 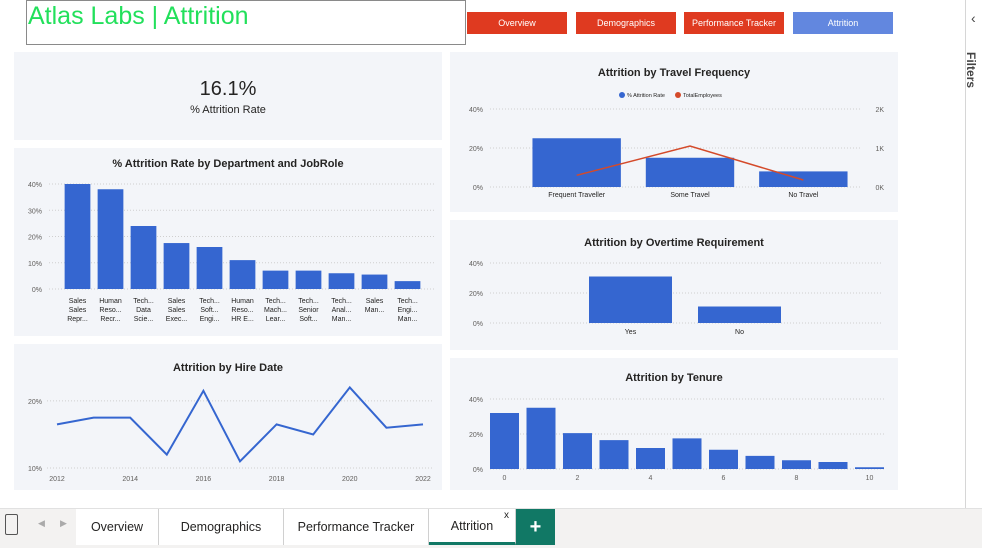 I want to click on report-title-box: Atlas Labs | Attrition, so click(x=246, y=22).